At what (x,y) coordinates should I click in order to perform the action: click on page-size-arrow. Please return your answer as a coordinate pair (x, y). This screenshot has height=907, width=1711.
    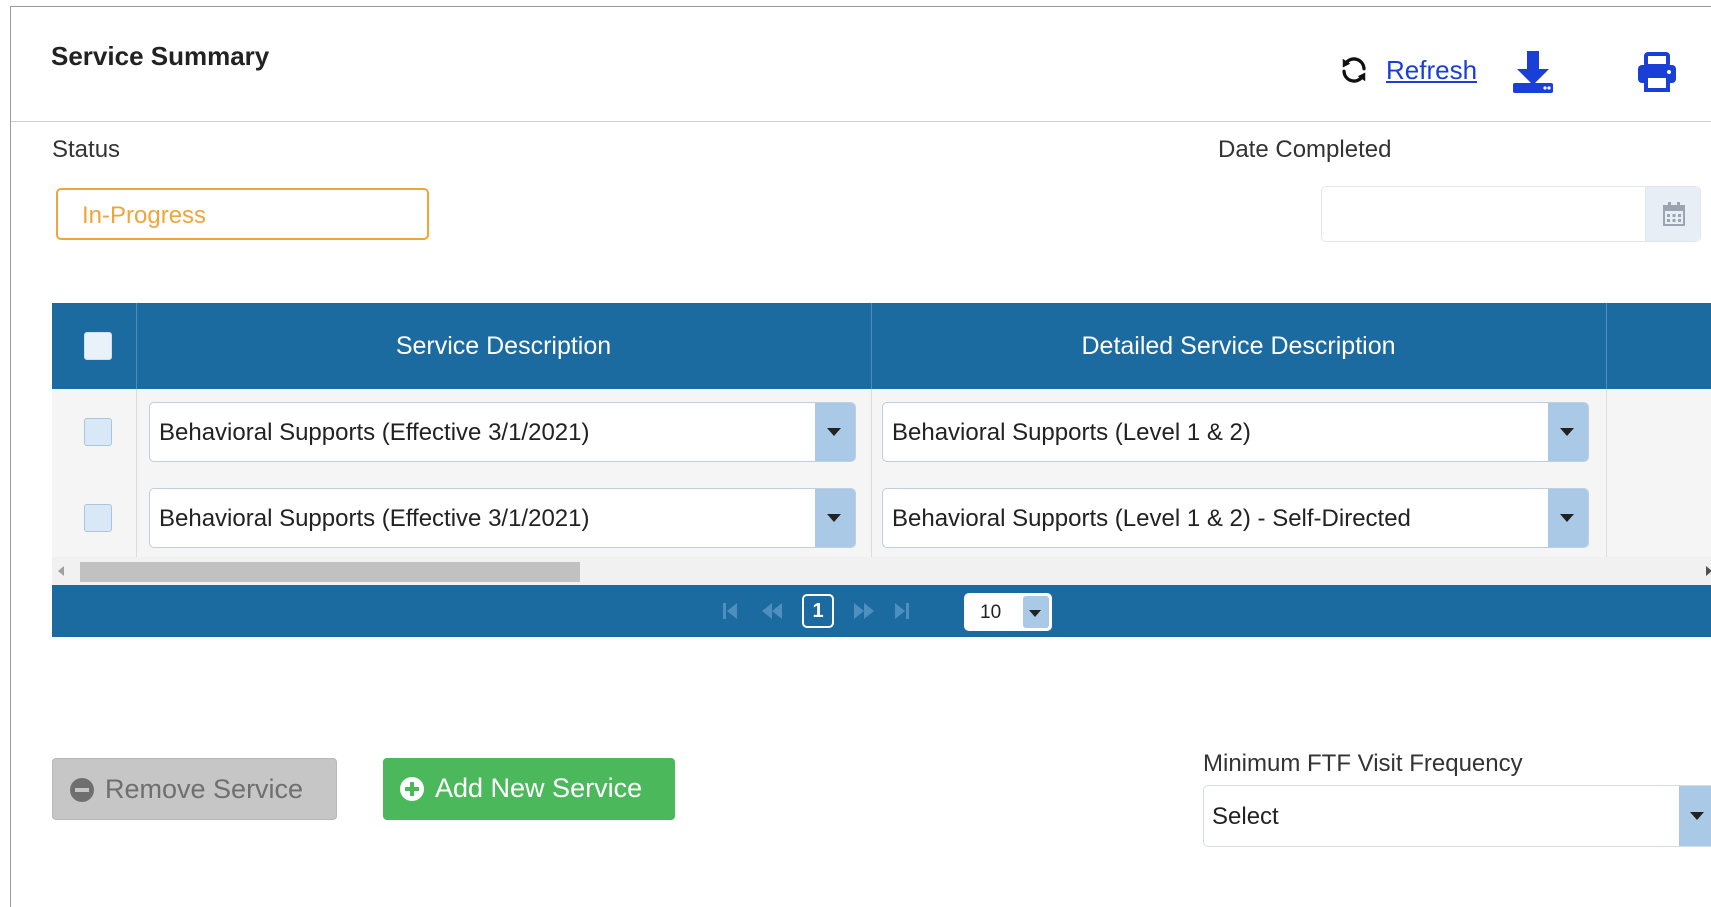
    Looking at the image, I should click on (1036, 612).